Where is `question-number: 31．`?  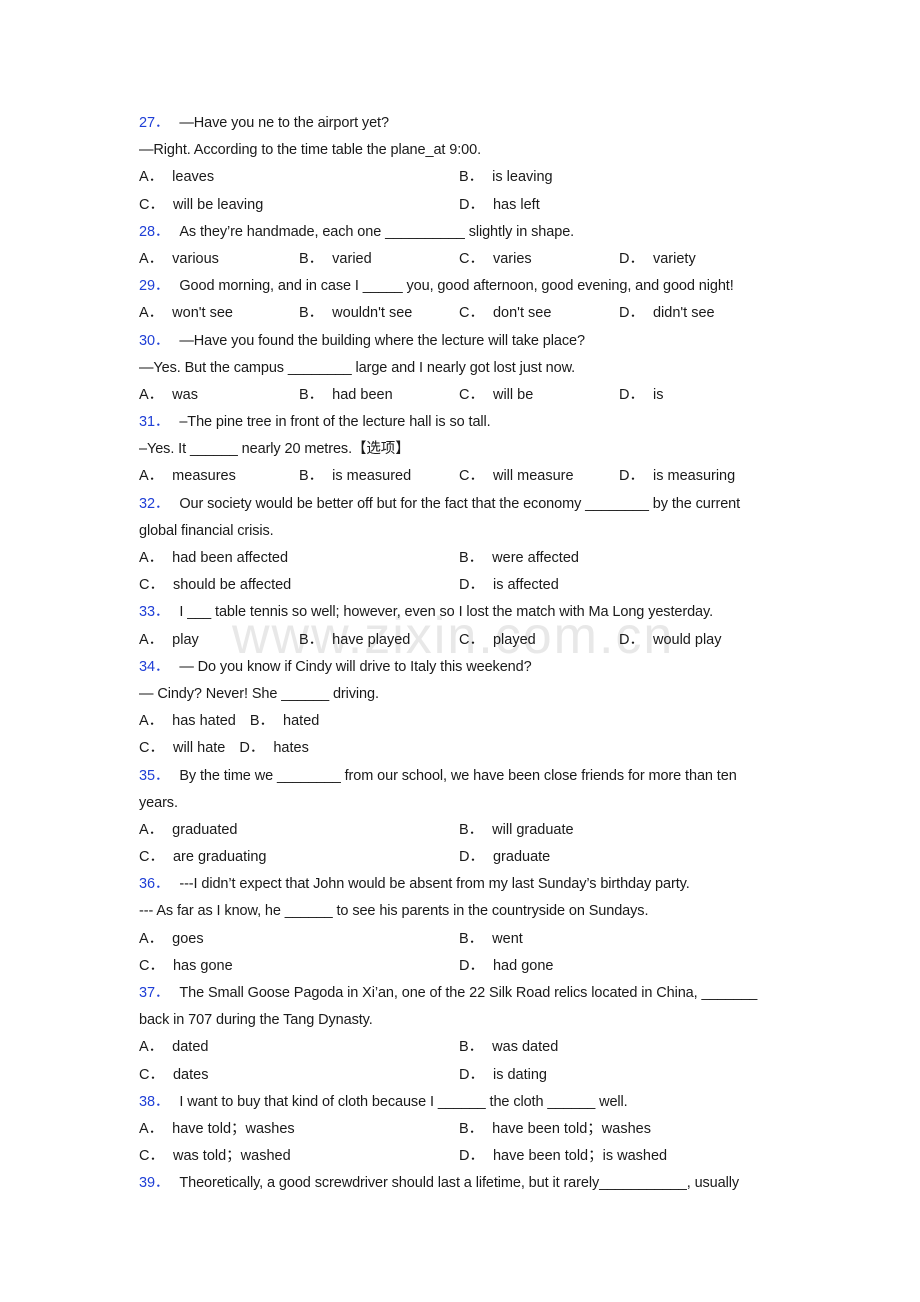
question-number: 31． is located at coordinates (154, 422).